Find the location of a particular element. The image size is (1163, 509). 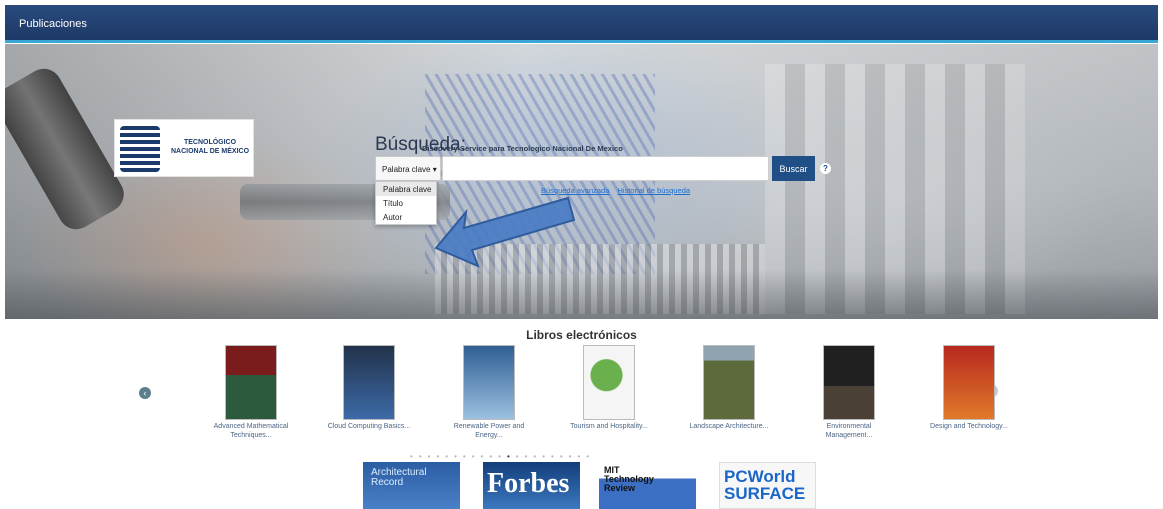

magazine-title: Forbes is located at coordinates (528, 483).